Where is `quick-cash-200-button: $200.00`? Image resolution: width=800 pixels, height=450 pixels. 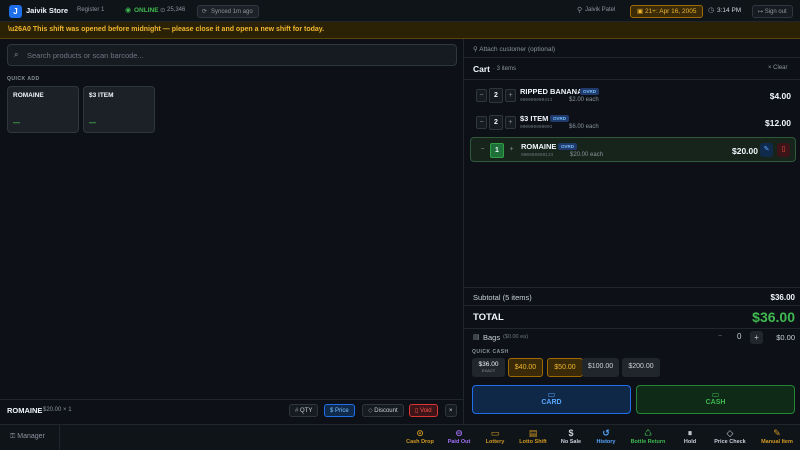 quick-cash-200-button: $200.00 is located at coordinates (641, 367).